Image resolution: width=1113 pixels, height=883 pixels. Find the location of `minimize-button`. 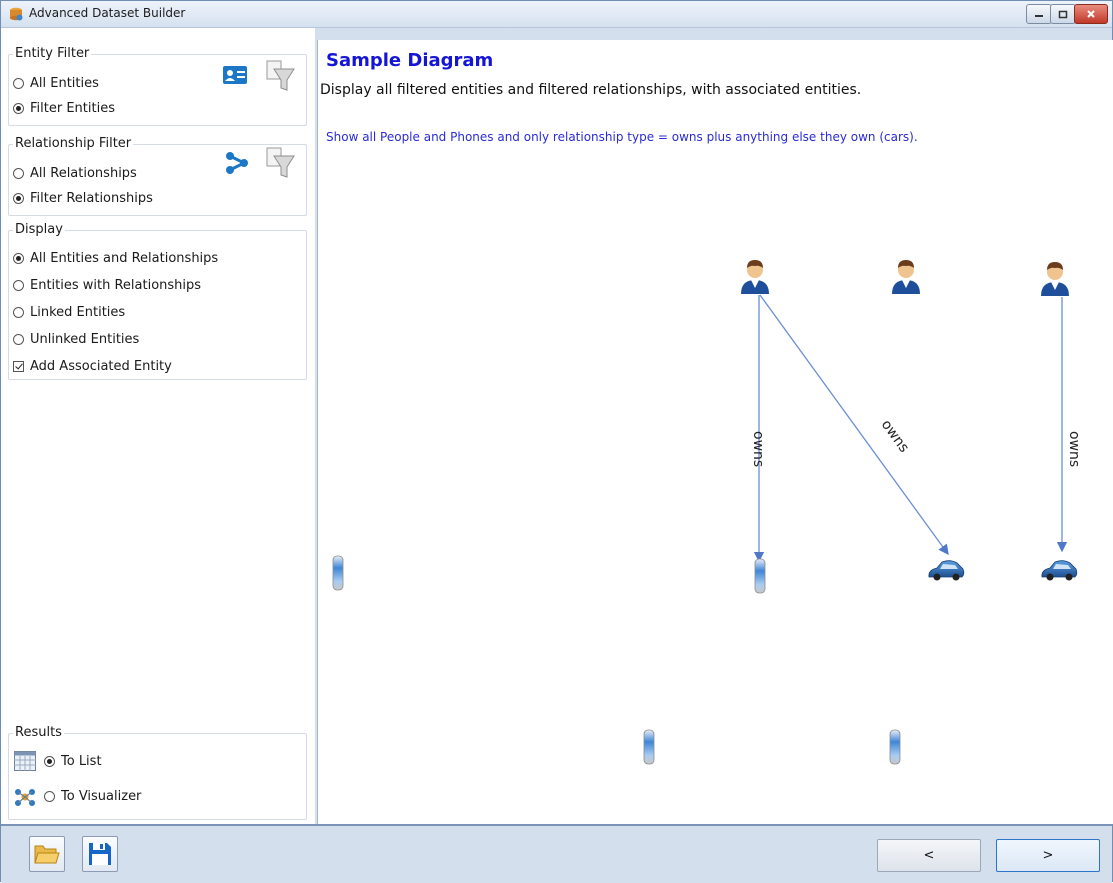

minimize-button is located at coordinates (1039, 14).